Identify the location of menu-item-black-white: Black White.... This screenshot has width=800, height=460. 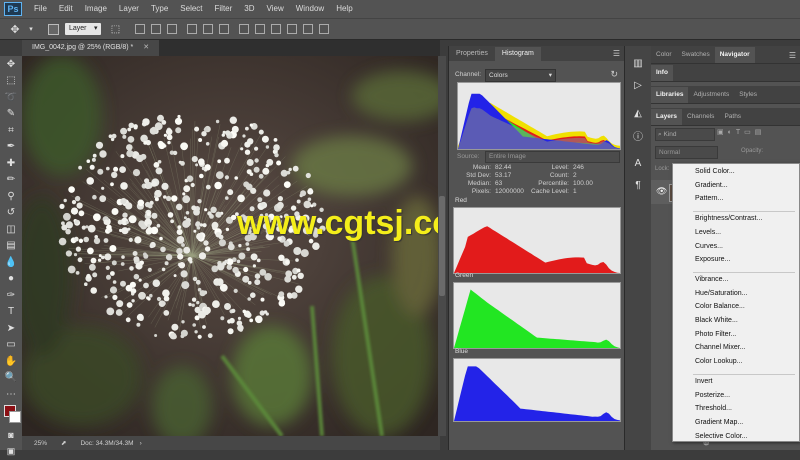
(716, 320).